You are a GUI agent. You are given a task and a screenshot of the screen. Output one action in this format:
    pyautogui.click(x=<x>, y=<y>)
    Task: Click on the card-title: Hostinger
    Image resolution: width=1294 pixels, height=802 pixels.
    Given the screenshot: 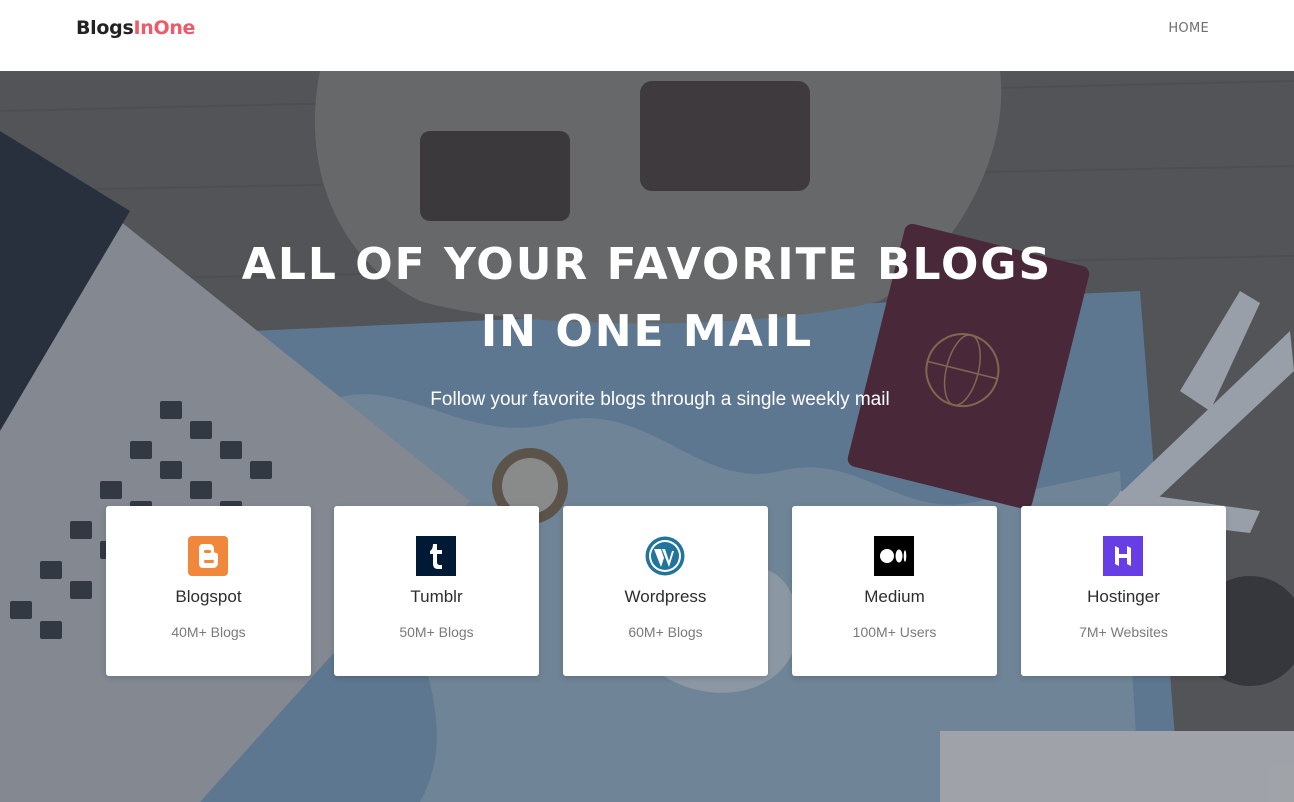 What is the action you would take?
    pyautogui.click(x=1123, y=596)
    